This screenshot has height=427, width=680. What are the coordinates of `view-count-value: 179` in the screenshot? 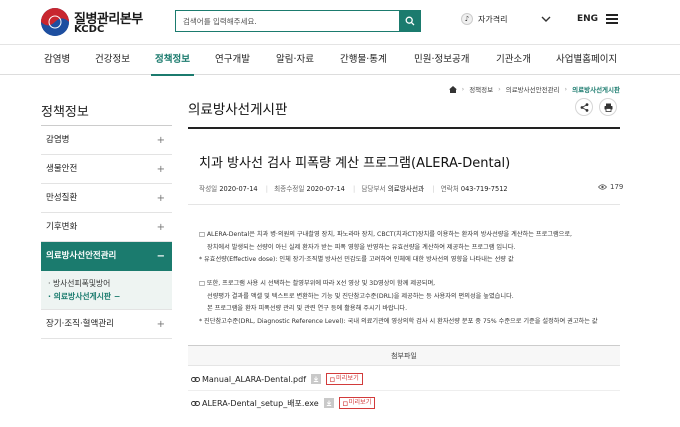 It's located at (617, 187).